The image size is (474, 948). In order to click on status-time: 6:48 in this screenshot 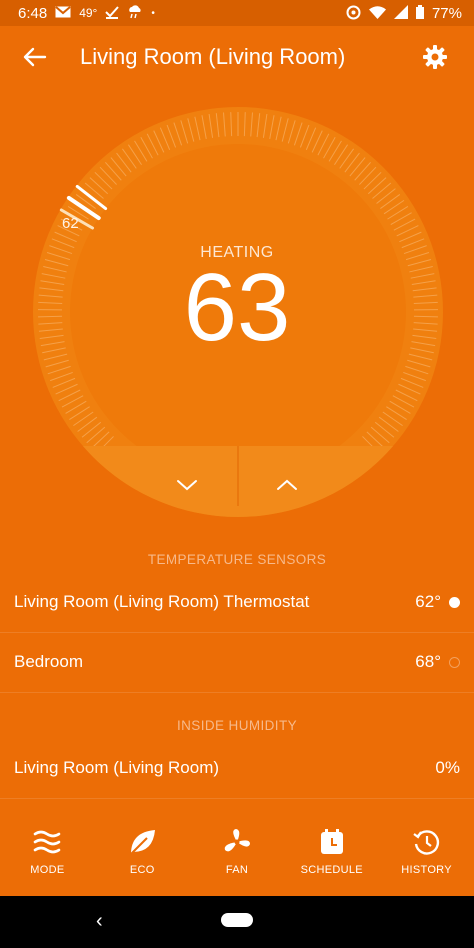, I will do `click(33, 13)`.